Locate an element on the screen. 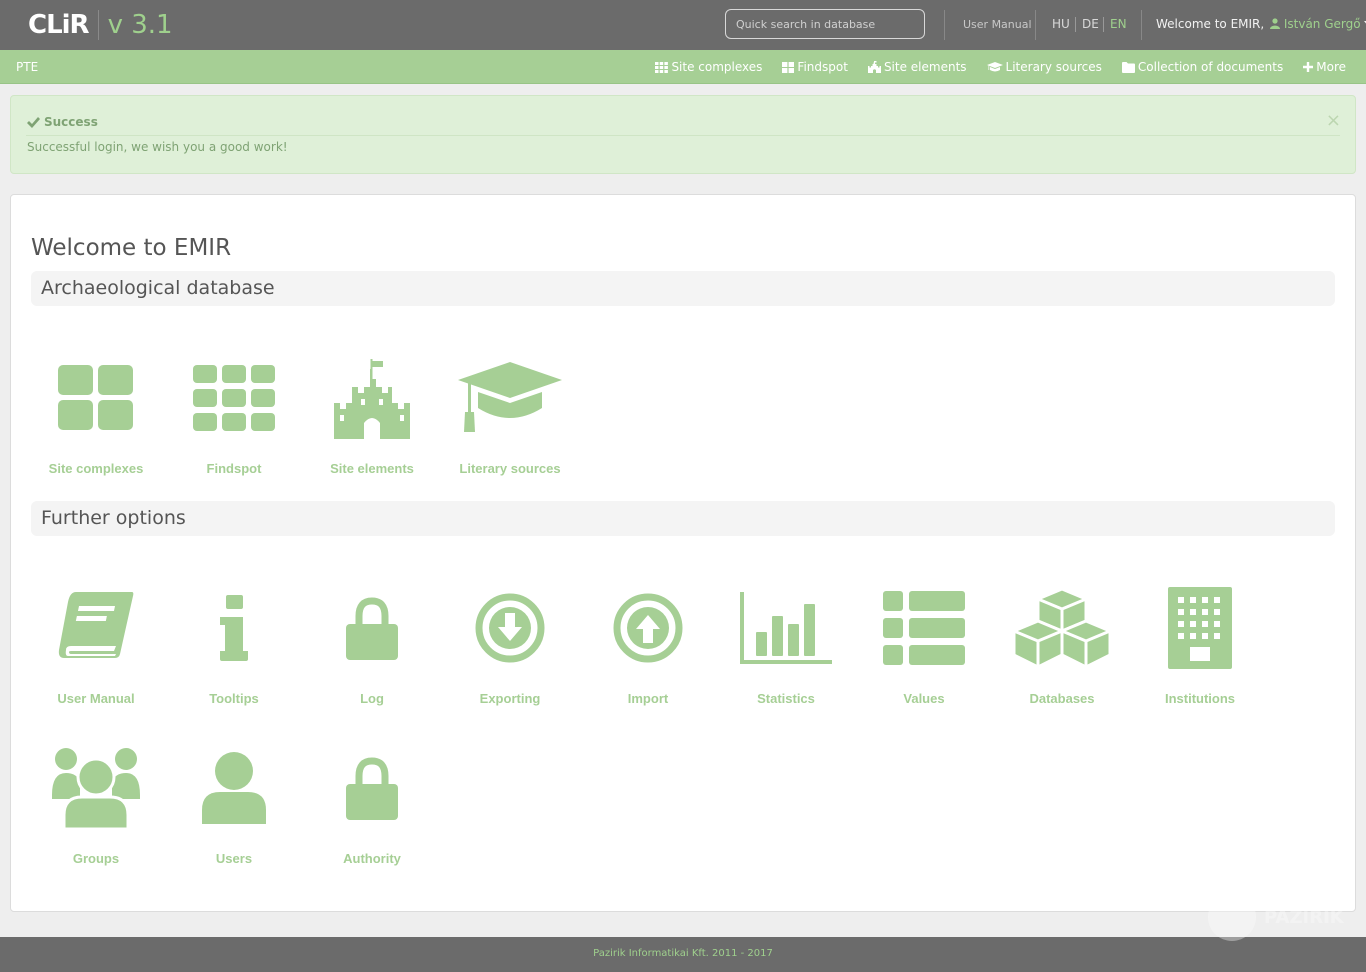 Image resolution: width=1366 pixels, height=972 pixels. user-name: István Gergő is located at coordinates (1322, 24).